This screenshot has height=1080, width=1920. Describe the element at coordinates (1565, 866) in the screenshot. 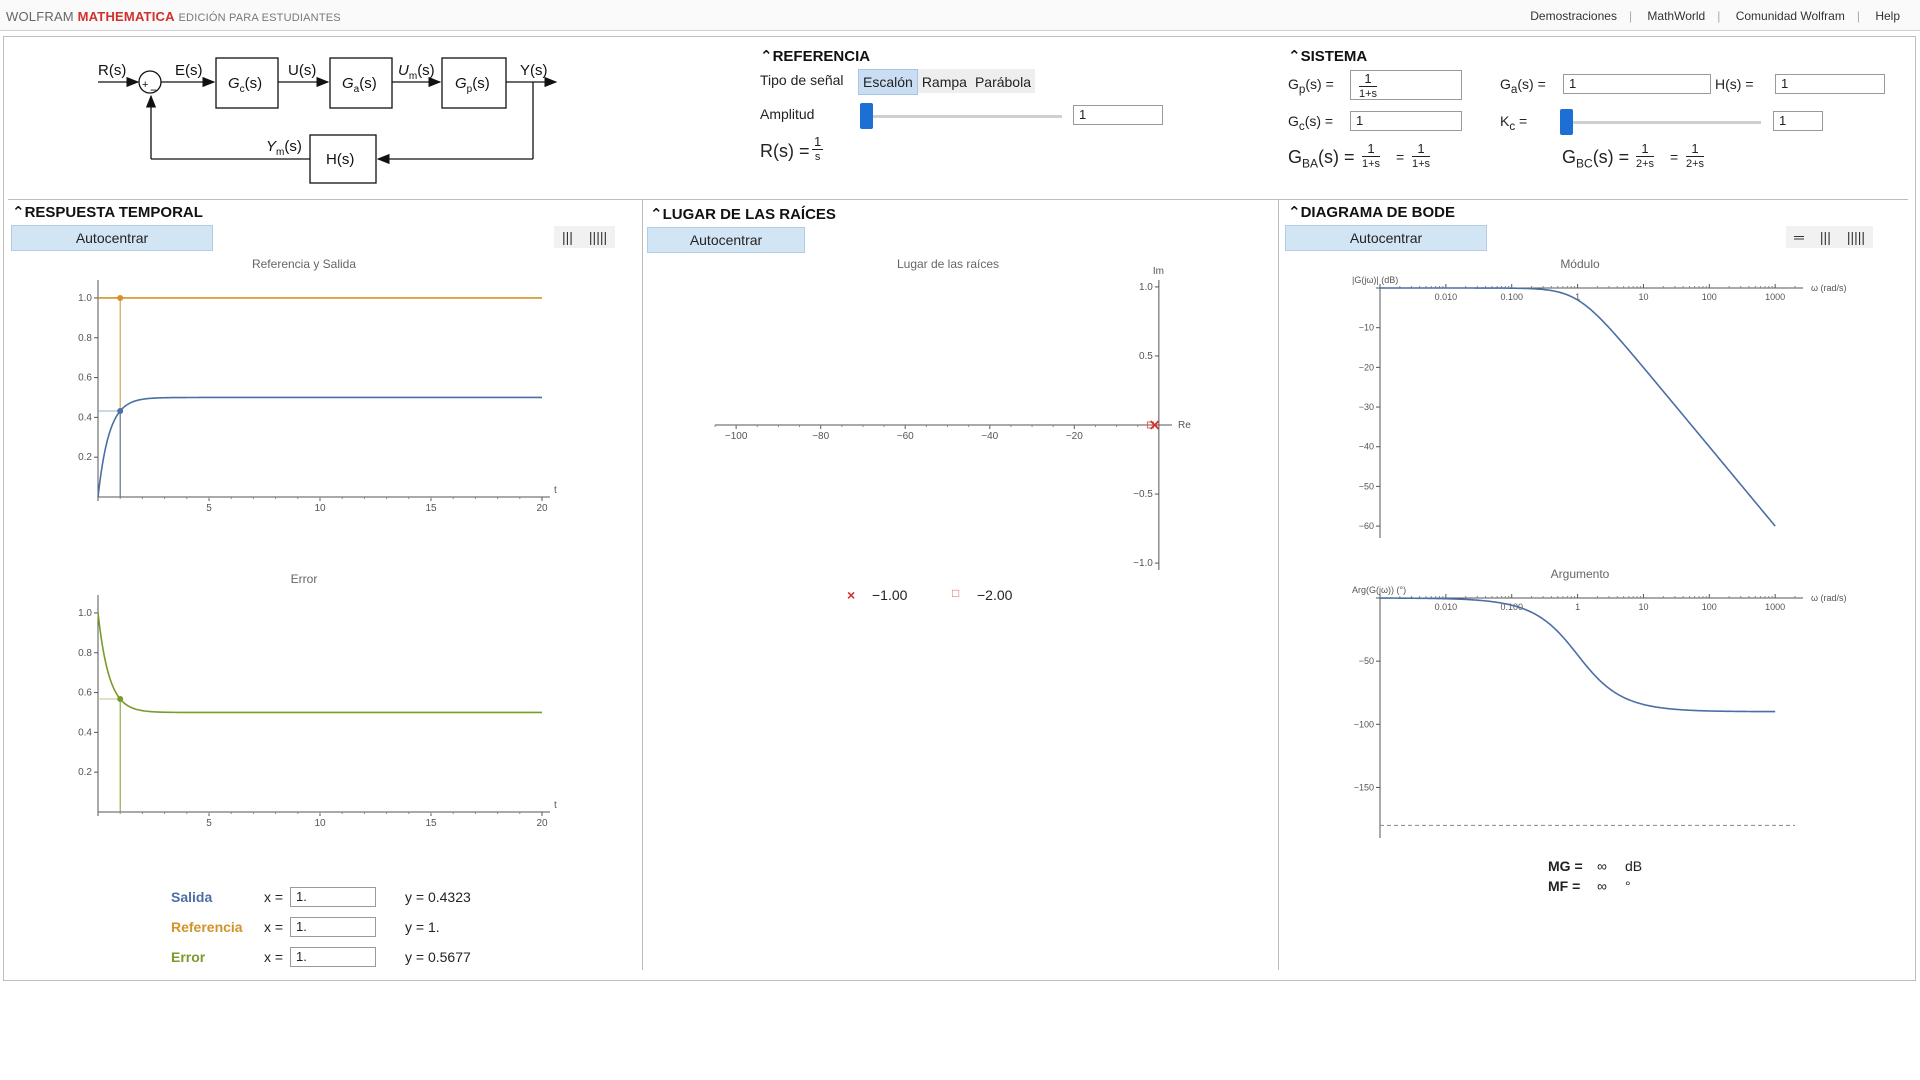

I see `mg-label: MG =` at that location.